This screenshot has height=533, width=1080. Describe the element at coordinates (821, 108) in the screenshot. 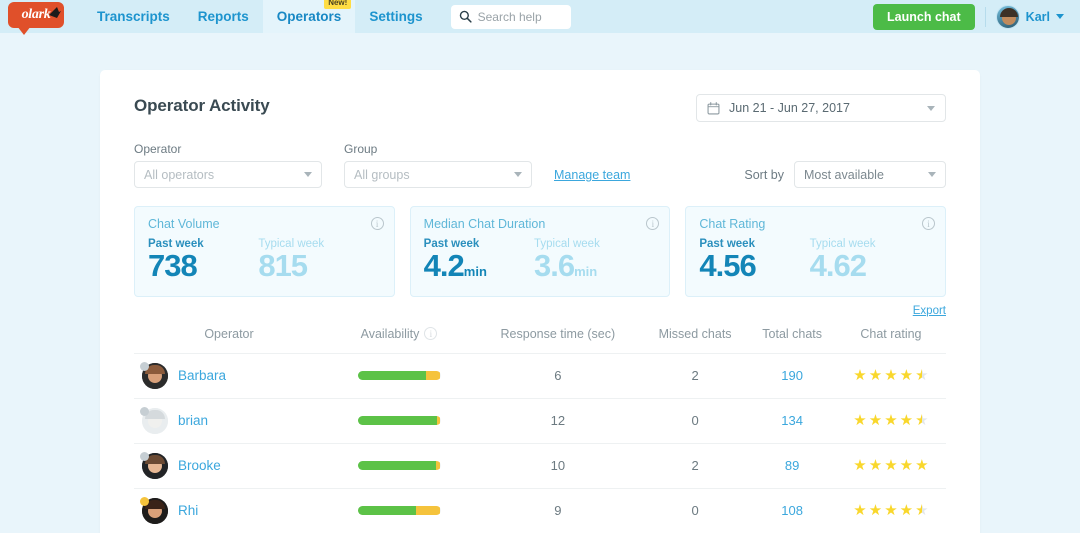

I see `date-range-picker: Jun 21 - Jun 27, 2017` at that location.